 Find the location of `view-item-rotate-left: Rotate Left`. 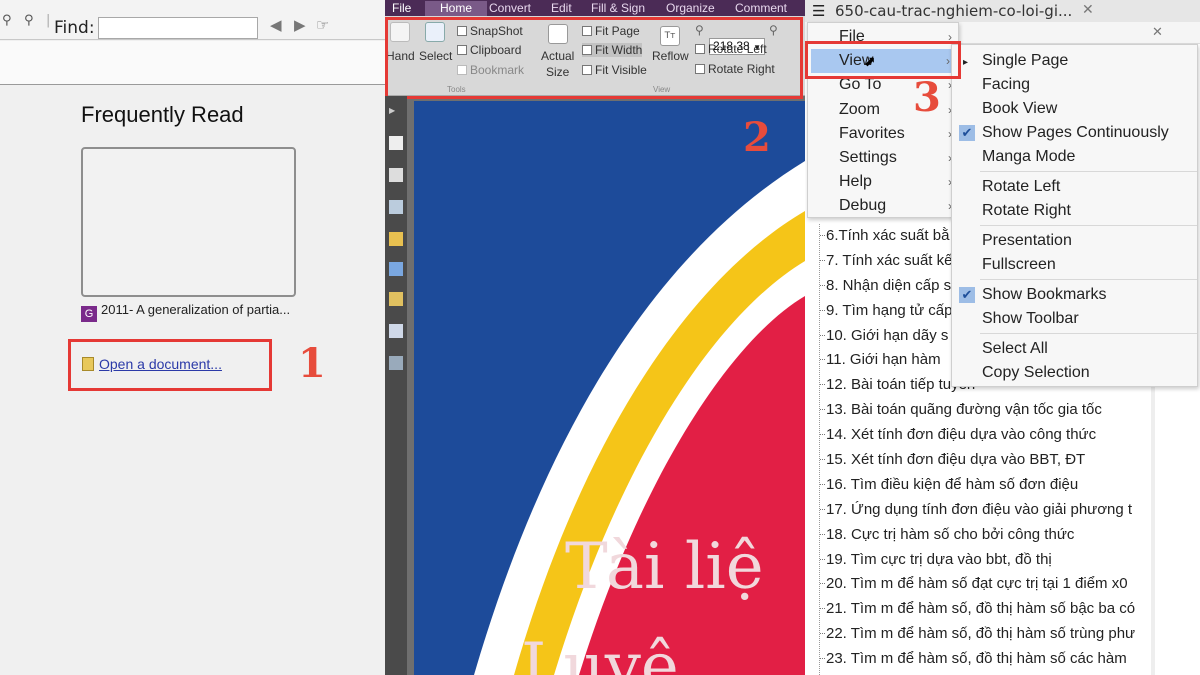

view-item-rotate-left: Rotate Left is located at coordinates (1074, 187).